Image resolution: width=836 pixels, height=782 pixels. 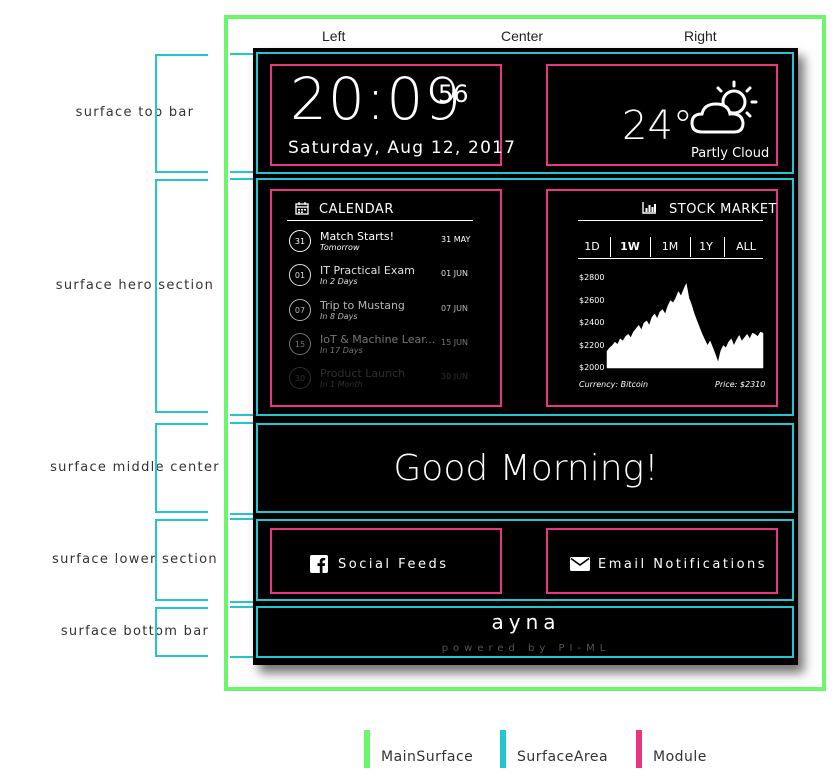 What do you see at coordinates (706, 247) in the screenshot?
I see `range-button-1y: 1Y` at bounding box center [706, 247].